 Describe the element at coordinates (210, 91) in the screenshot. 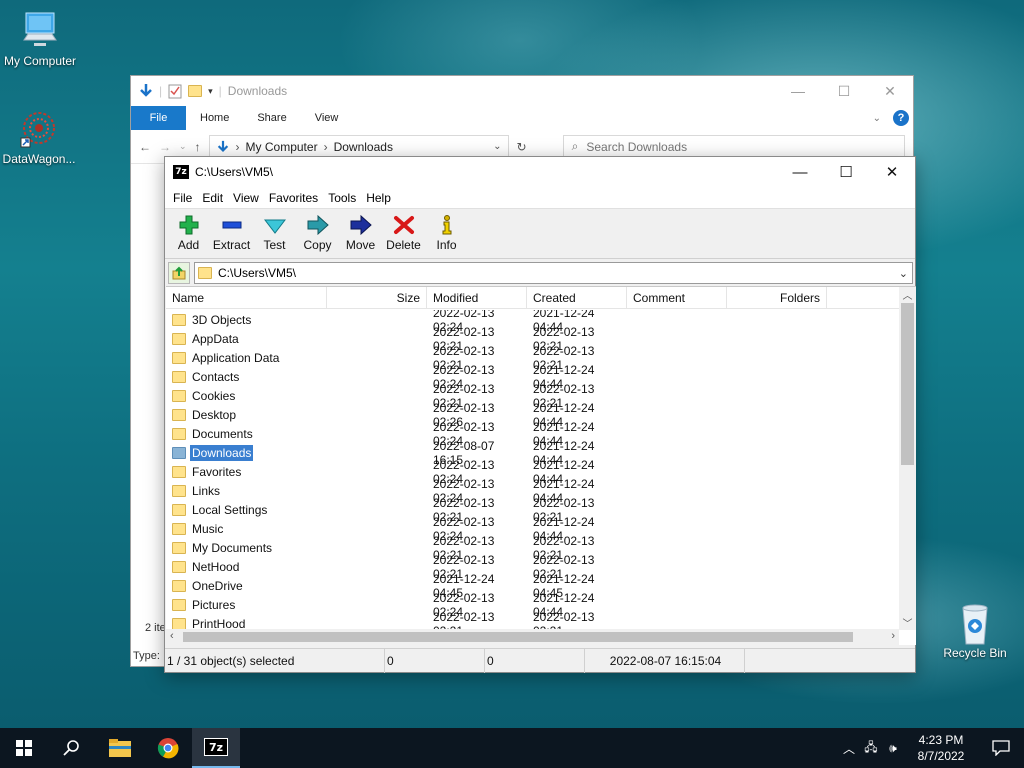

I see `quick-access-dropdown-icon: ▾` at that location.